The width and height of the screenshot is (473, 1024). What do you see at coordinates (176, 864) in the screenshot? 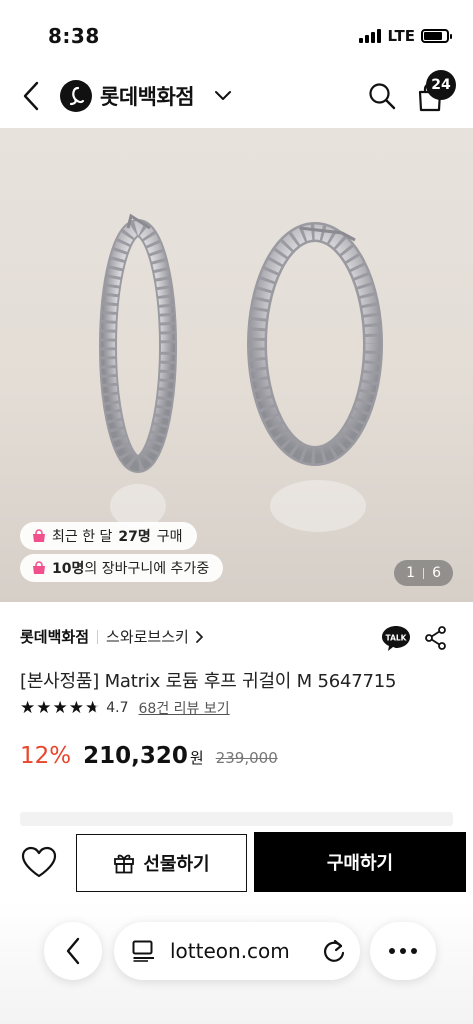
I see `gift-button-label: 선물하기` at bounding box center [176, 864].